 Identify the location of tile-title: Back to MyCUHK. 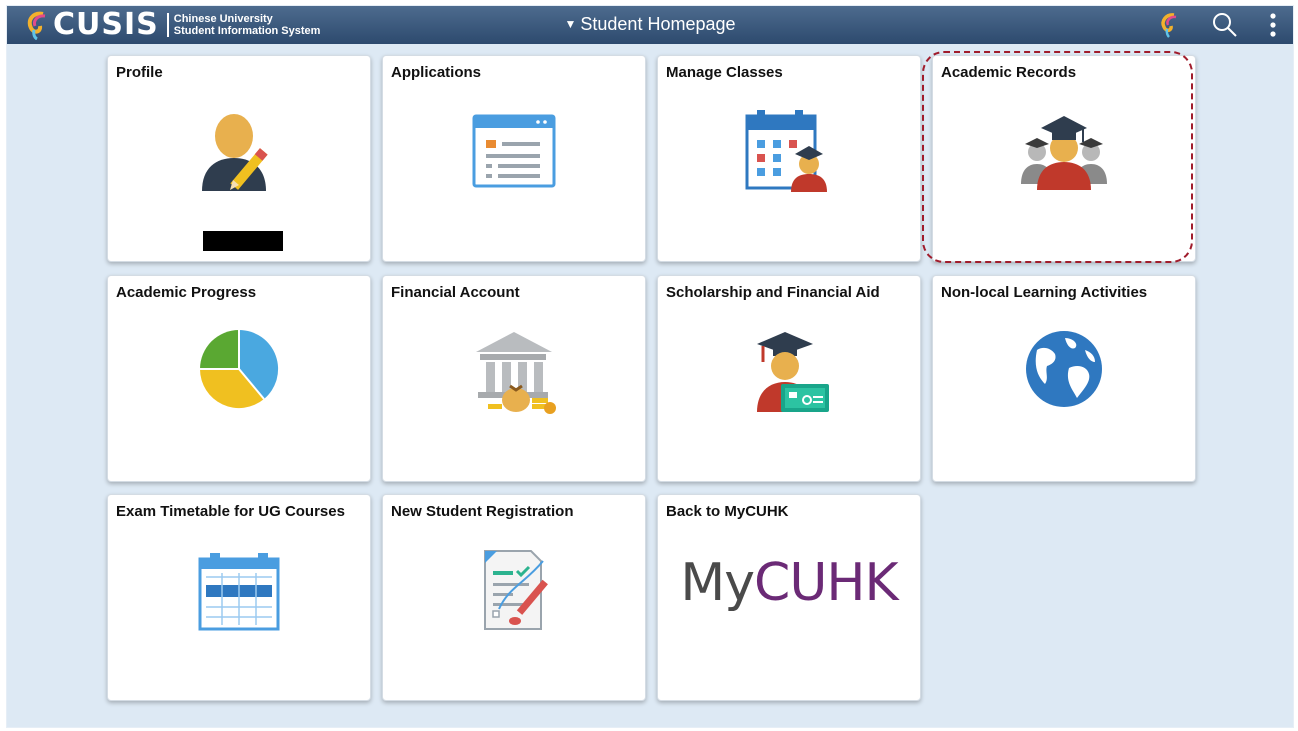
(727, 511).